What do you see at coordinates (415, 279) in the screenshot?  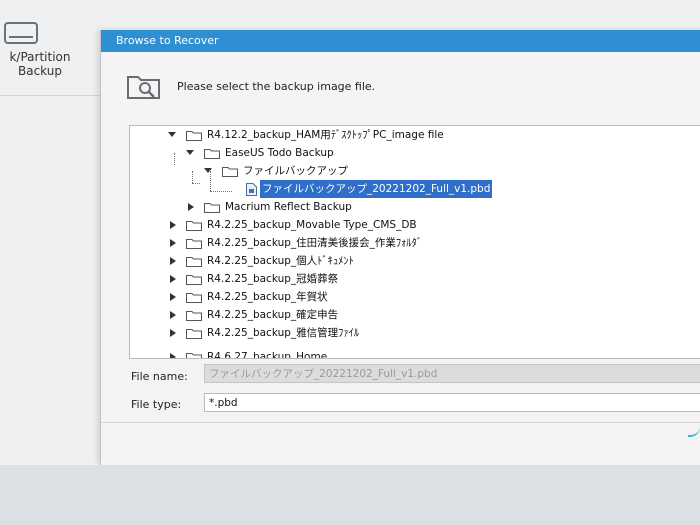 I see `tree-item: R4.2.25_backup_冠婚葬祭` at bounding box center [415, 279].